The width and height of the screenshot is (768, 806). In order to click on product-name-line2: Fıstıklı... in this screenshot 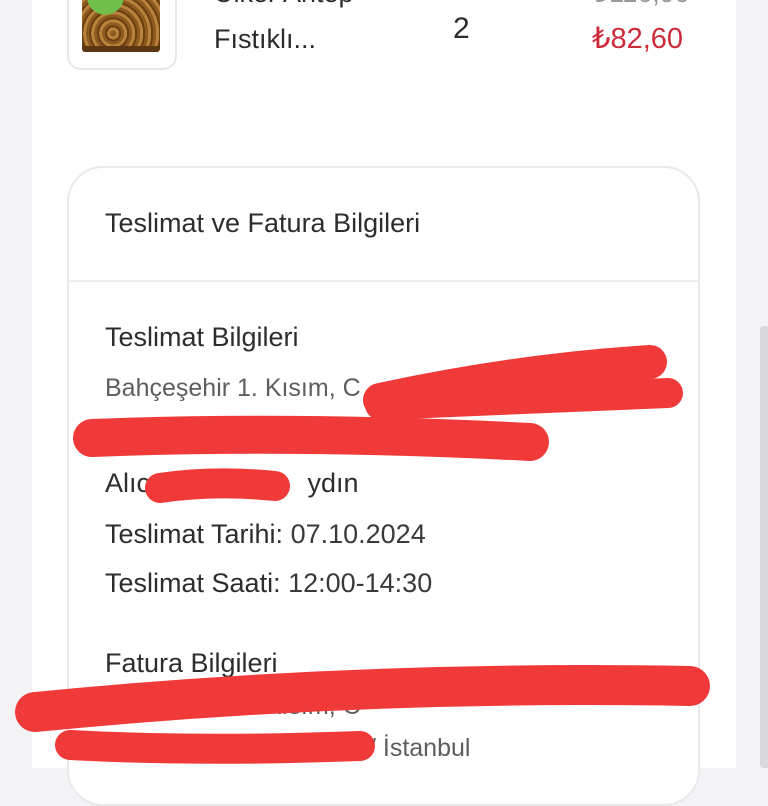, I will do `click(265, 39)`.